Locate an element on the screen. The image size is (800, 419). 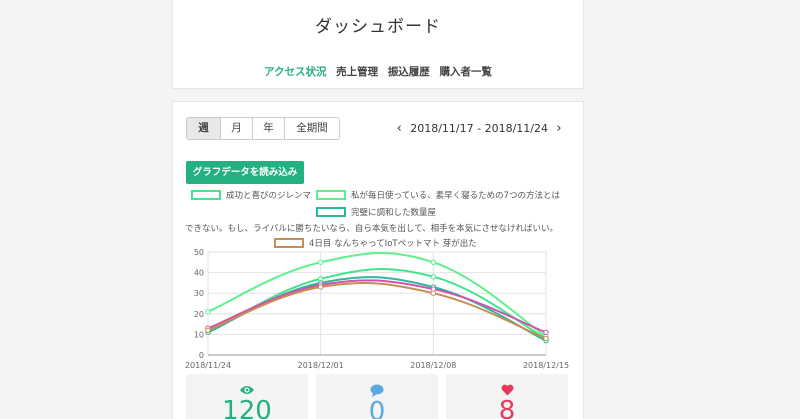
likes-stat-card: 8 is located at coordinates (507, 396).